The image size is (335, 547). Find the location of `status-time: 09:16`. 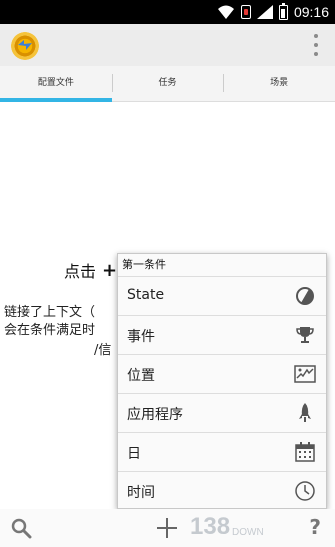

status-time: 09:16 is located at coordinates (311, 12).